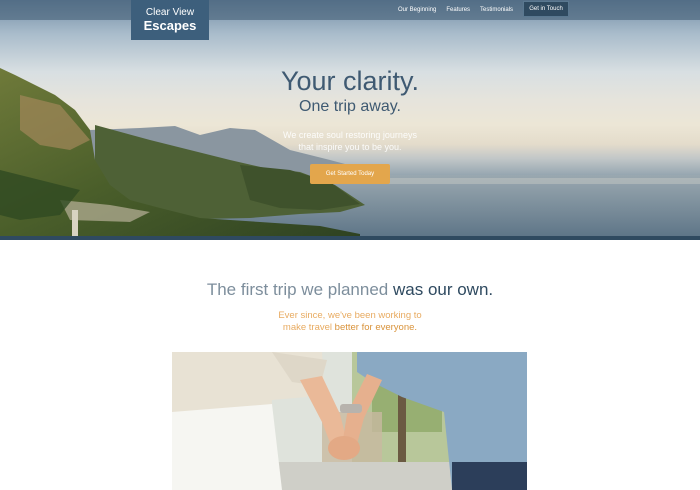 The height and width of the screenshot is (490, 700). Describe the element at coordinates (307, 327) in the screenshot. I see `story-copy-text: make travel` at that location.